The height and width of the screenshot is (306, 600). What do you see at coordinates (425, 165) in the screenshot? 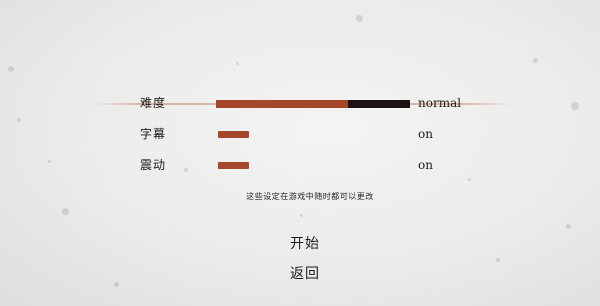
I see `vibration-value: on` at bounding box center [425, 165].